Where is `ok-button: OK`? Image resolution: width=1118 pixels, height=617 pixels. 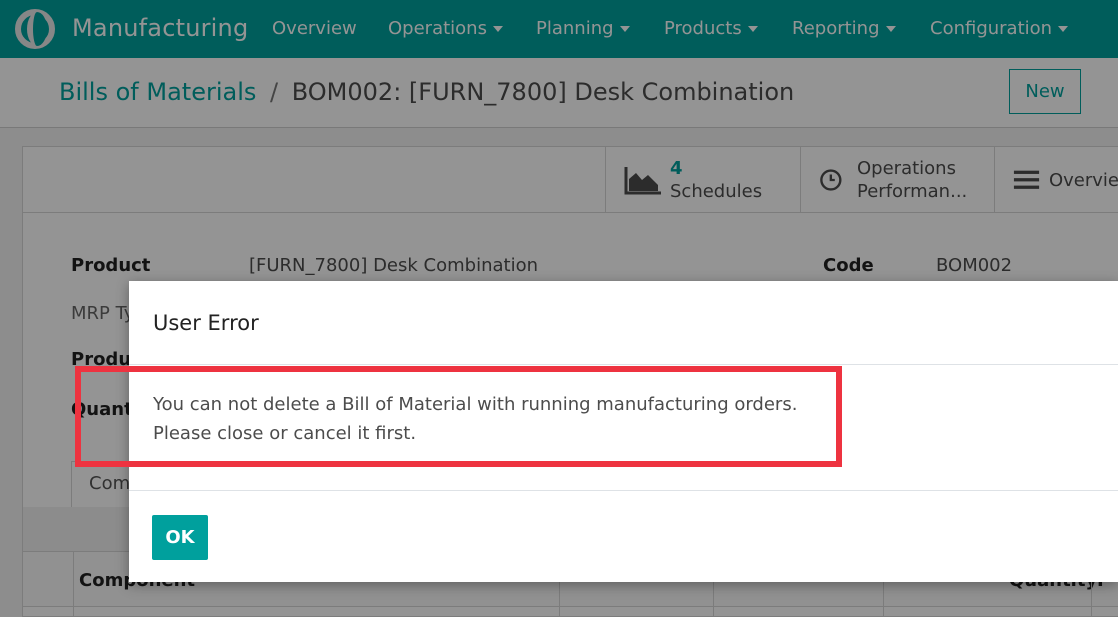 ok-button: OK is located at coordinates (180, 537).